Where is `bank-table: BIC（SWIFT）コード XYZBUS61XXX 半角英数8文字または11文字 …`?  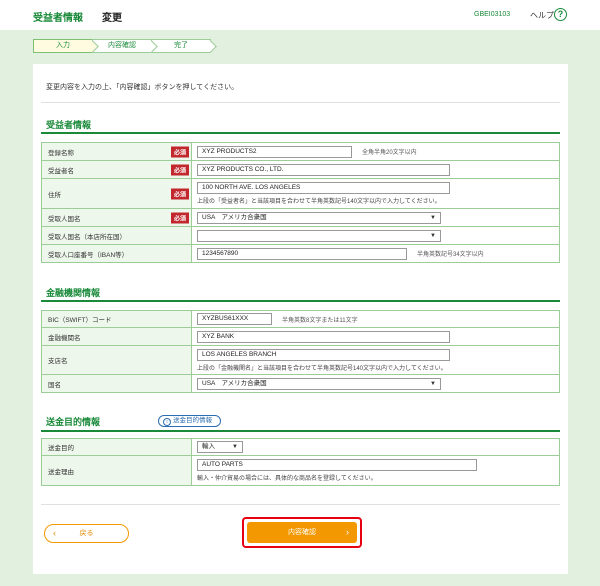
bank-table: BIC（SWIFT）コード XYZBUS61XXX 半角英数8文字または11文字 … is located at coordinates (300, 351).